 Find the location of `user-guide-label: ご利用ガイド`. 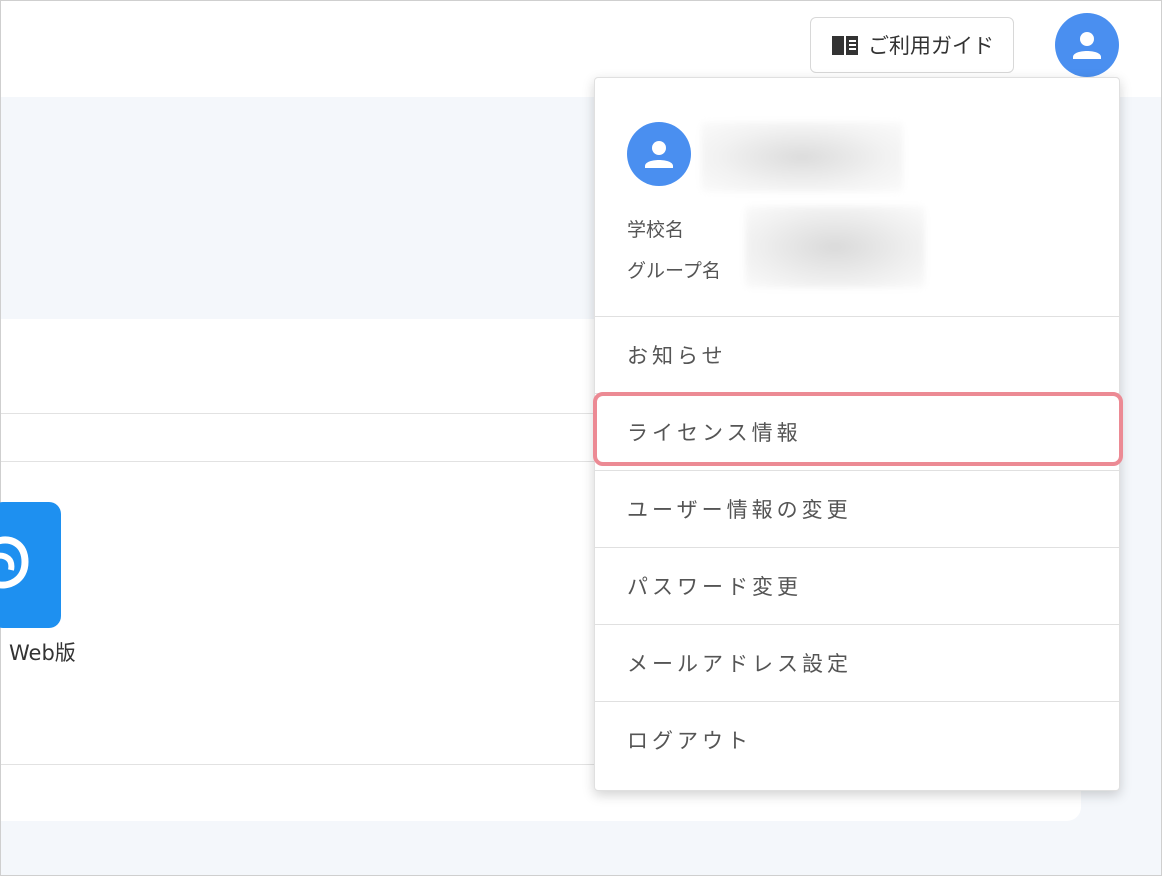

user-guide-label: ご利用ガイド is located at coordinates (931, 46).